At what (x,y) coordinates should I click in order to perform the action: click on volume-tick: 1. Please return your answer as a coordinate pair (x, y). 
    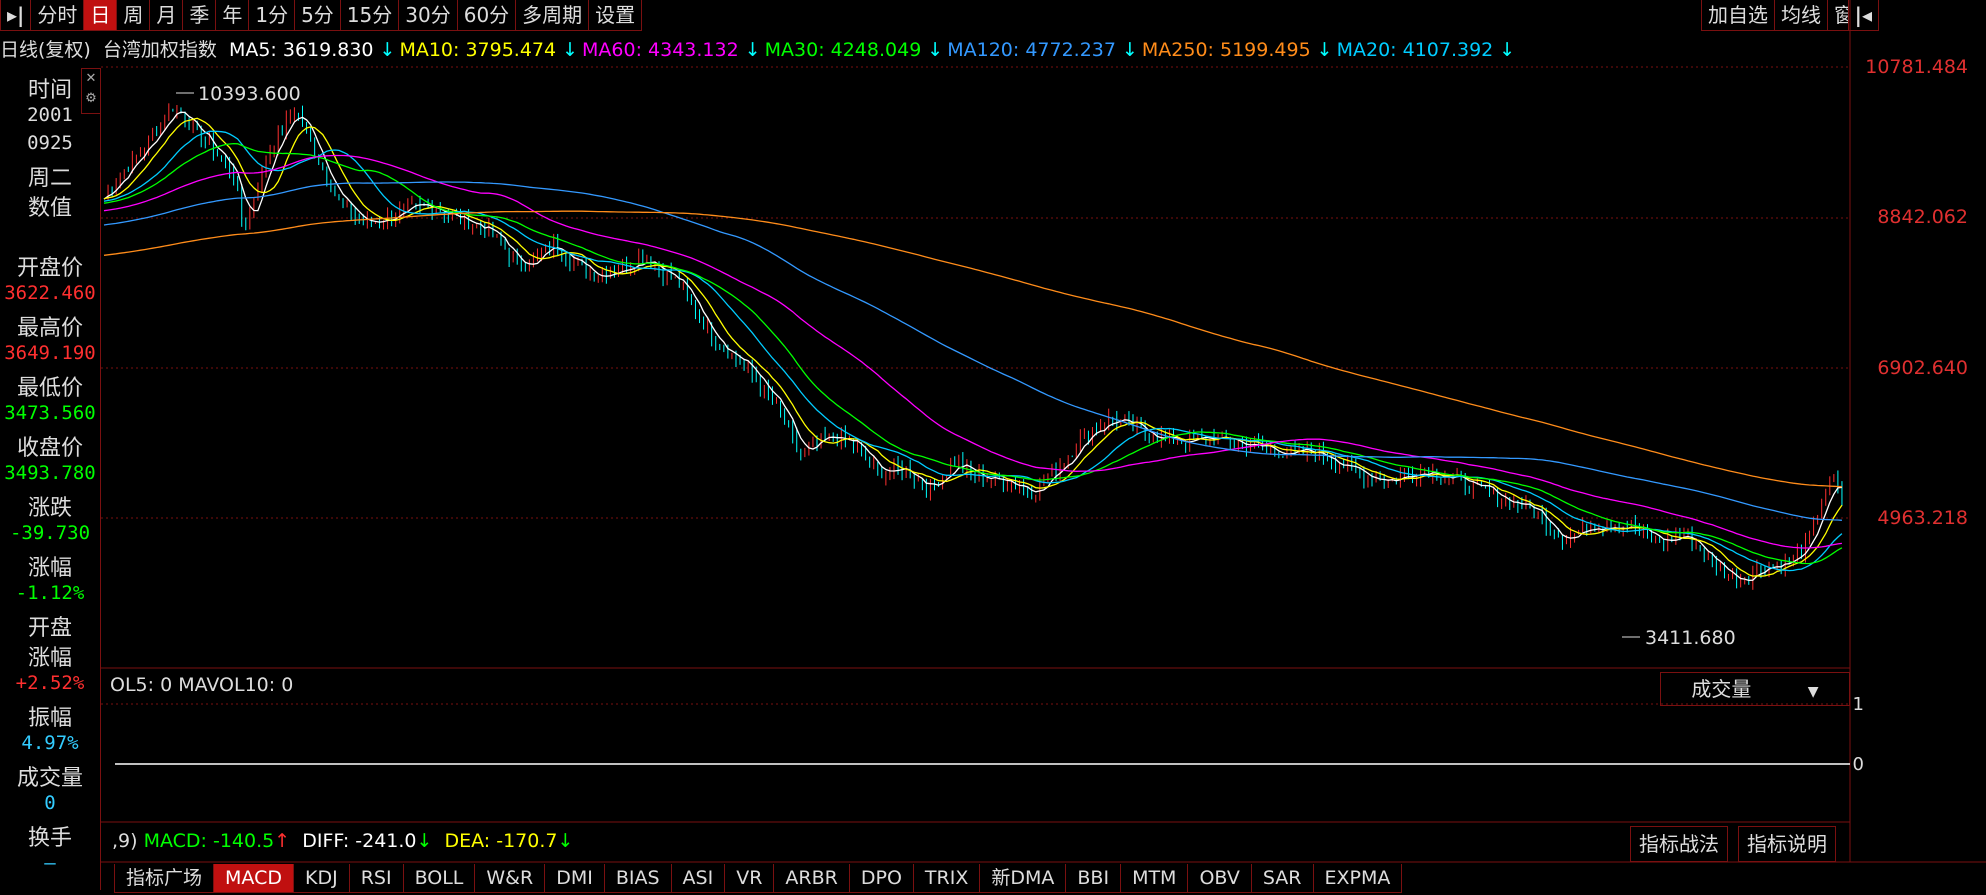
    Looking at the image, I should click on (1858, 704).